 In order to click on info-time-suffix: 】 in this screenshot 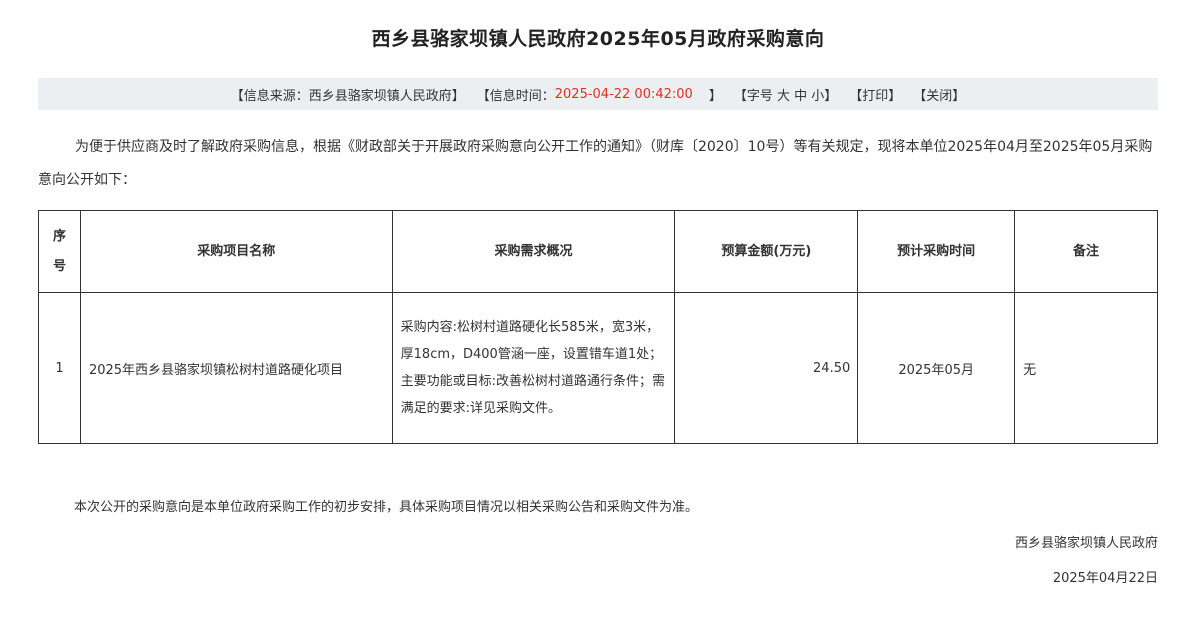, I will do `click(715, 96)`.